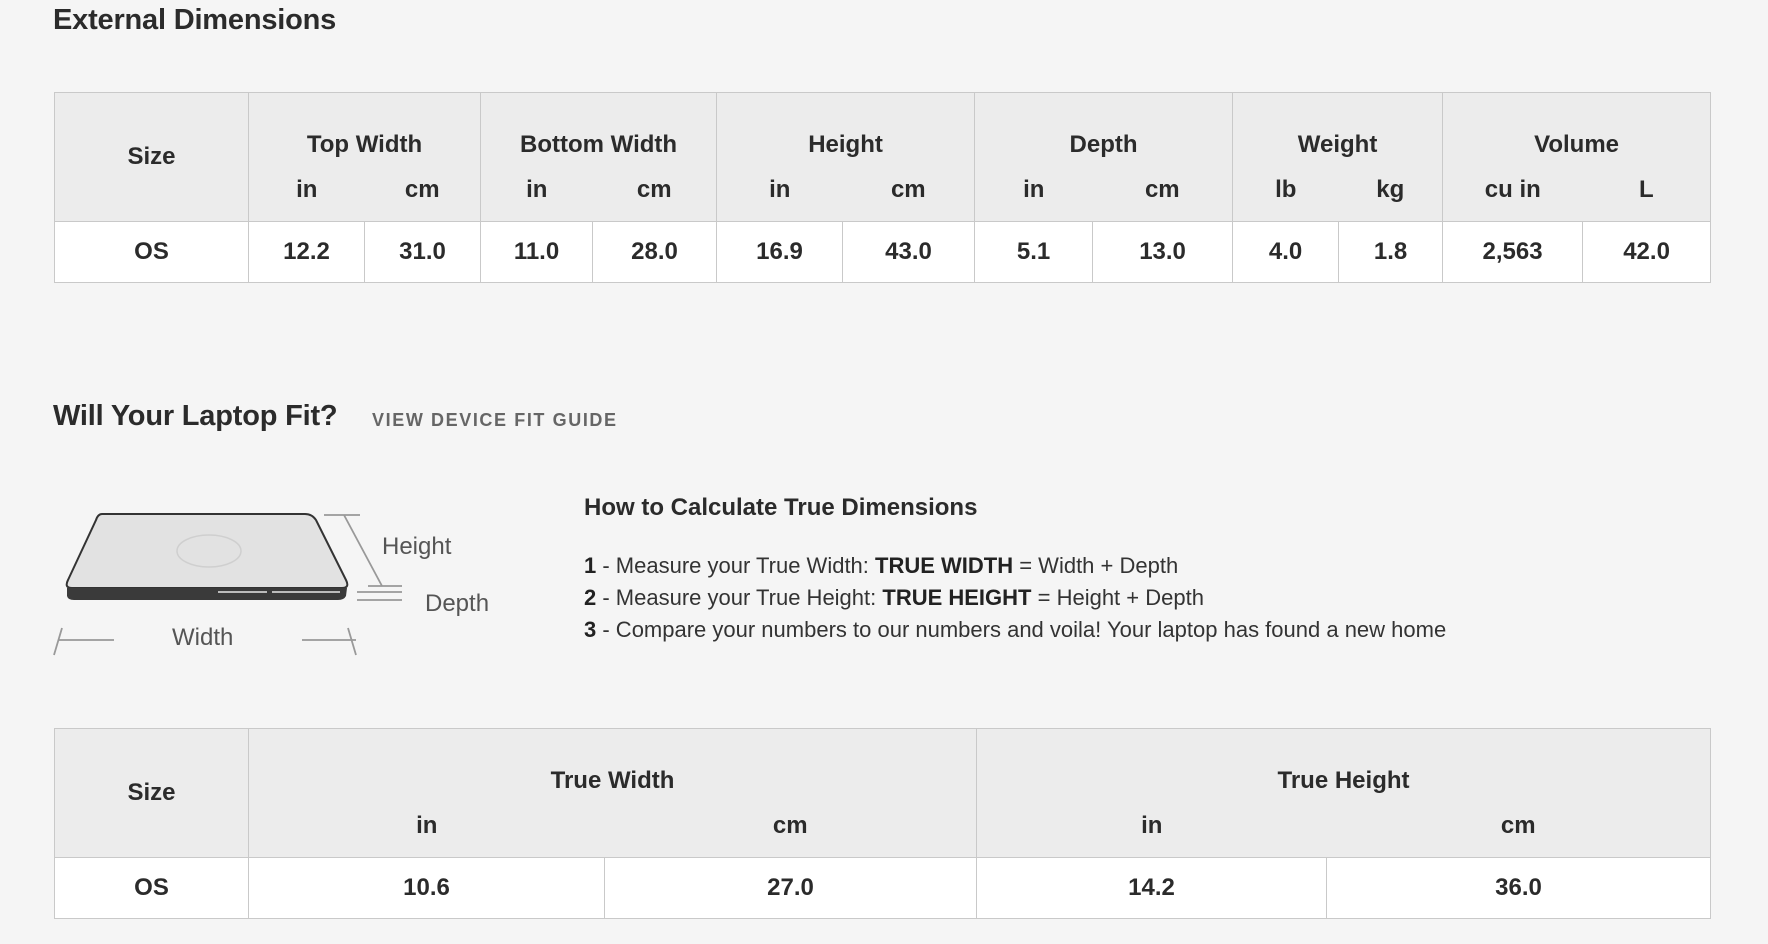 The width and height of the screenshot is (1768, 944). What do you see at coordinates (195, 416) in the screenshot?
I see `laptop-fit-title: Will Your Laptop Fit?` at bounding box center [195, 416].